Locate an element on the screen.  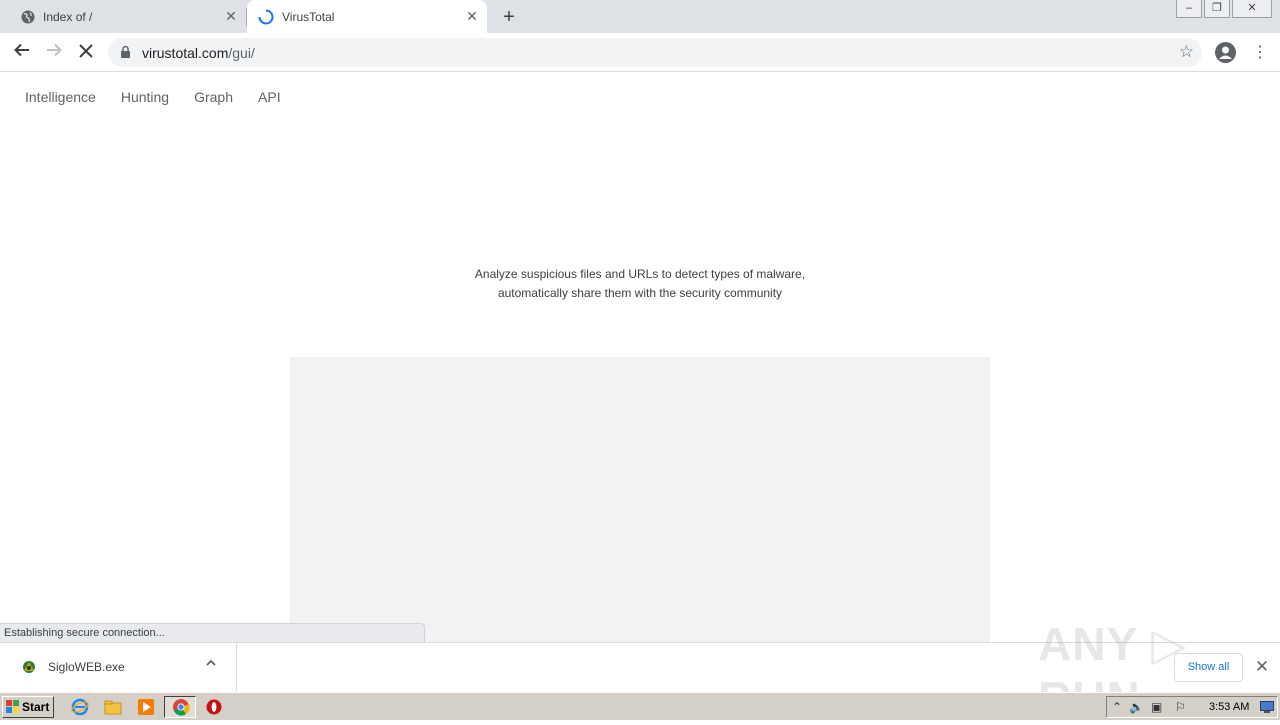
url-path: /gui/ is located at coordinates (241, 53).